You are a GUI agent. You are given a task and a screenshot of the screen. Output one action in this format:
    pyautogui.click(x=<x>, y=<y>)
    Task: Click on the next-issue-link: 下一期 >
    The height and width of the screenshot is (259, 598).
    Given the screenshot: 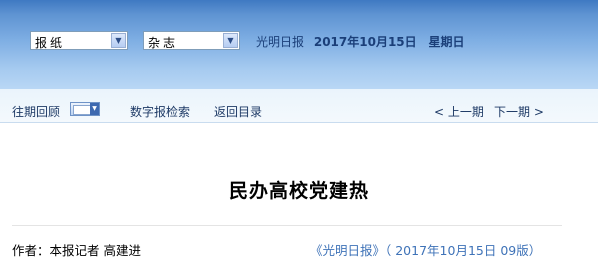 What is the action you would take?
    pyautogui.click(x=519, y=111)
    